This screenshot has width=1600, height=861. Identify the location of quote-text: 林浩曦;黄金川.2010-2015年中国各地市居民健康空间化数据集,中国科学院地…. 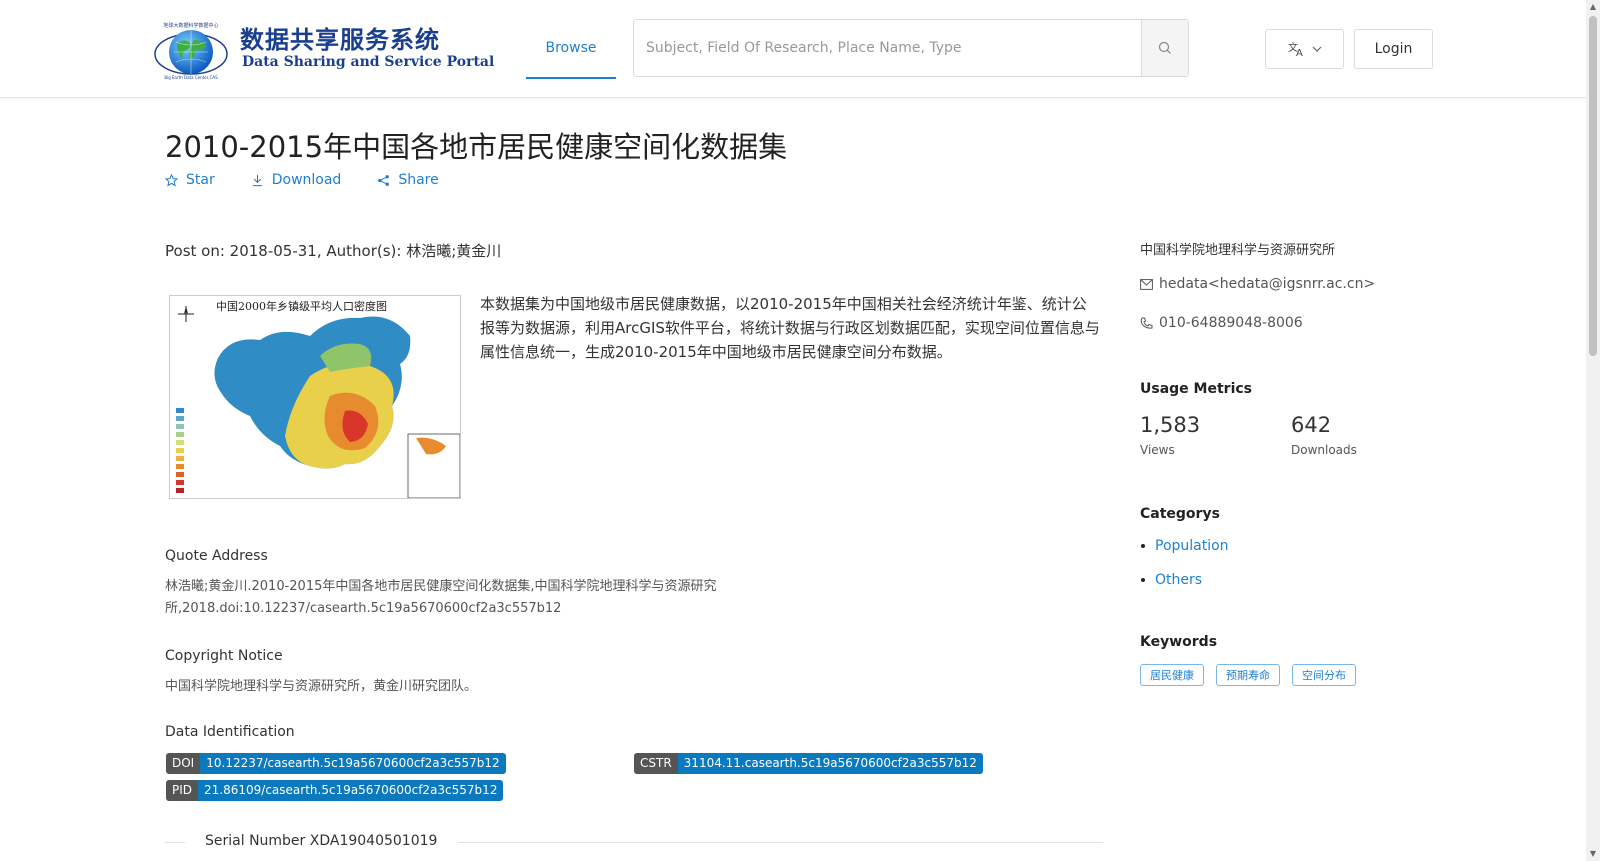
(441, 597).